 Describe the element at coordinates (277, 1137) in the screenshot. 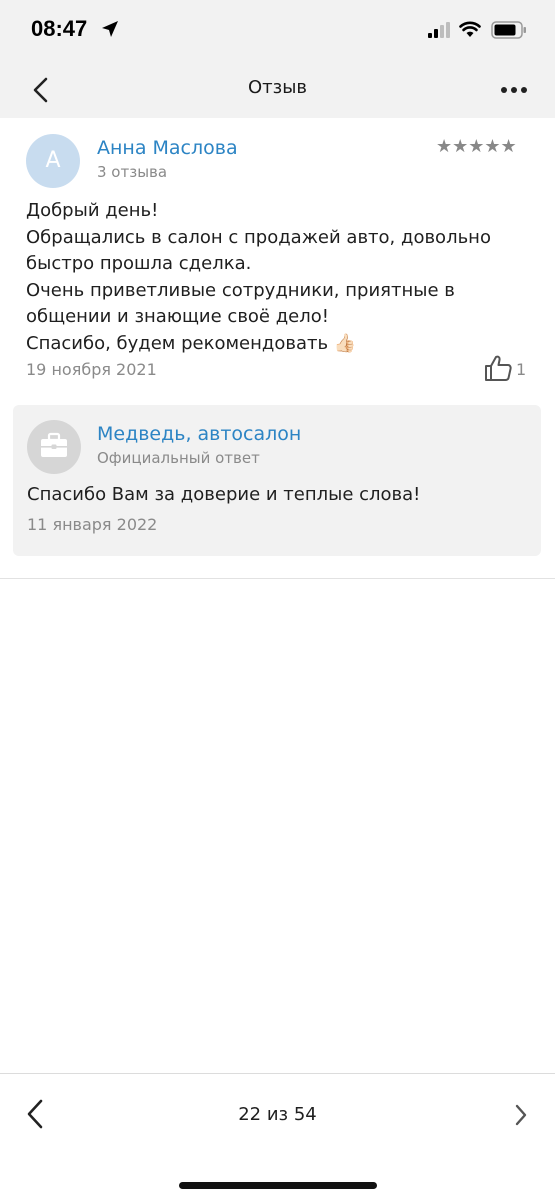

I see `bottom-pager-bar: 22 из 54` at that location.